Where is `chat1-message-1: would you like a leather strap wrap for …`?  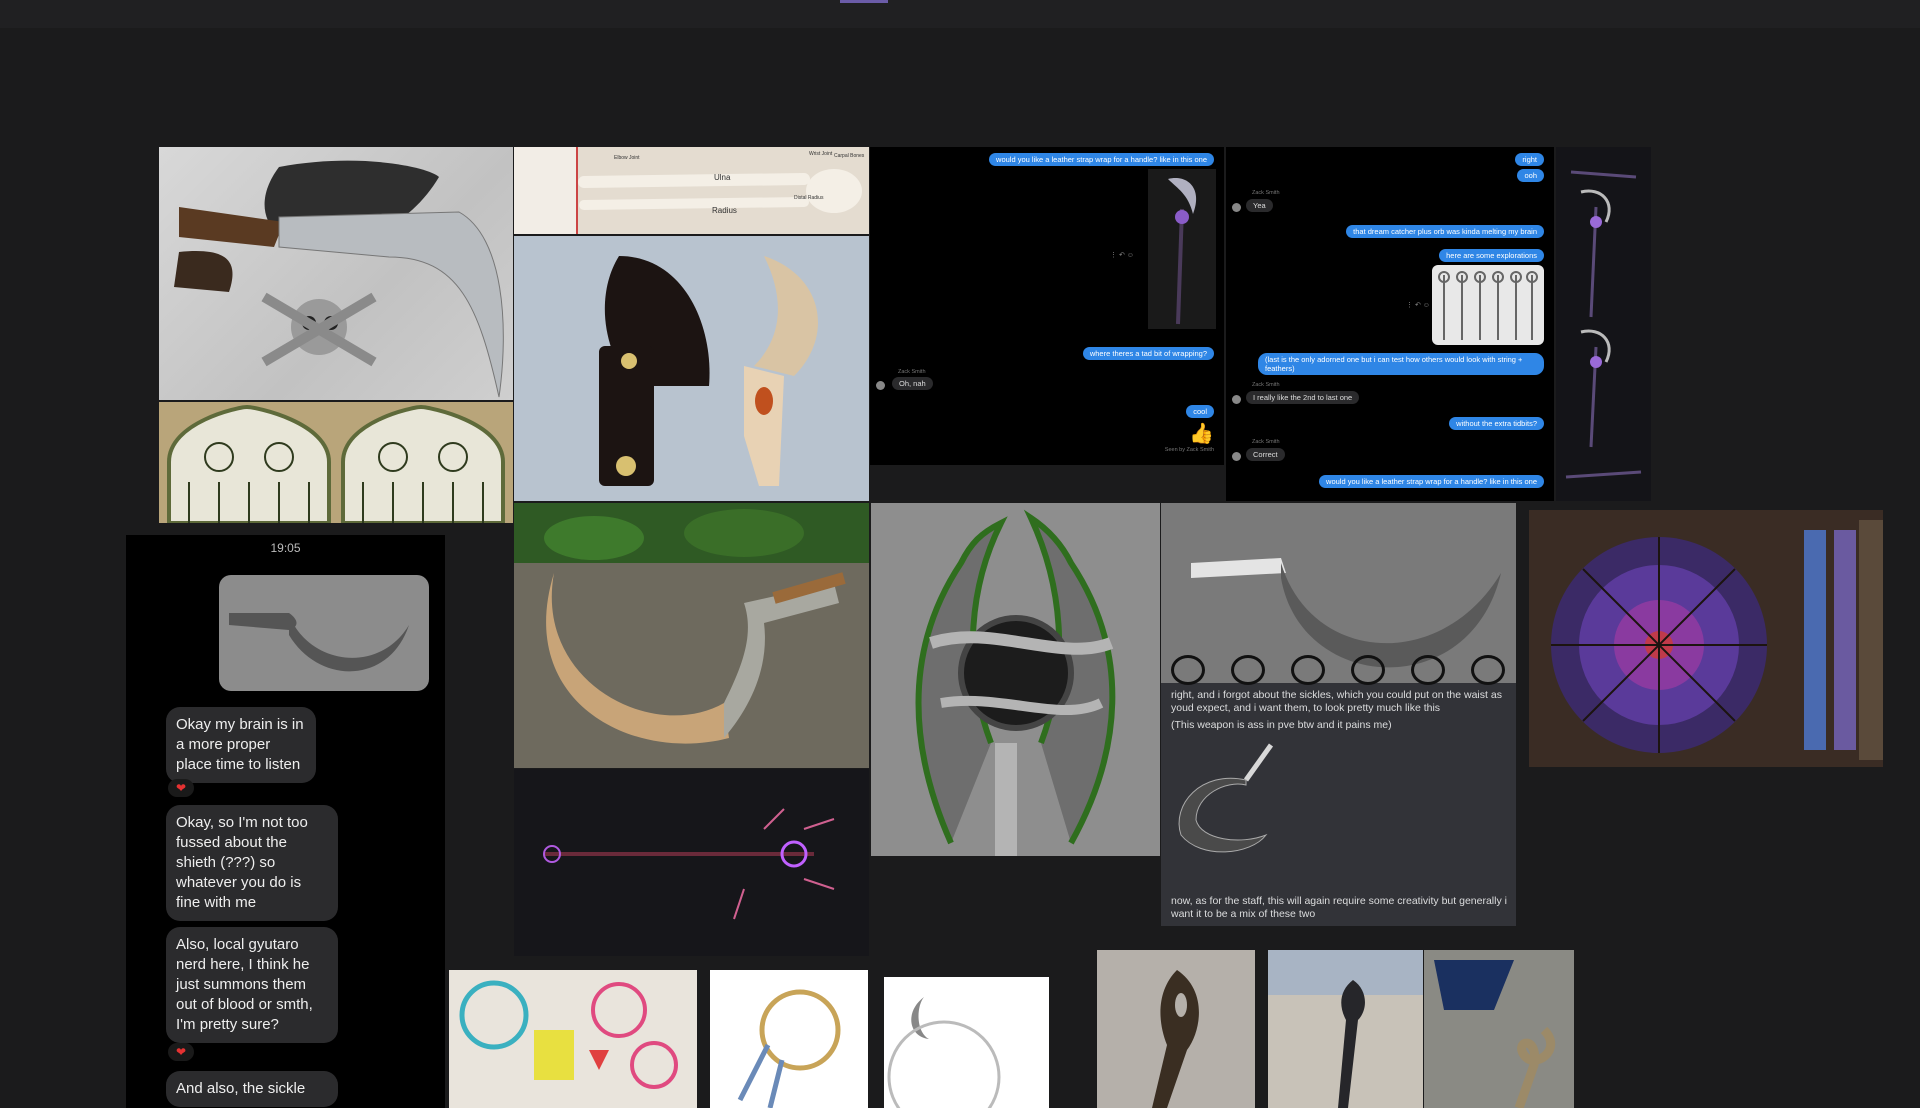 chat1-message-1: would you like a leather strap wrap for … is located at coordinates (1101, 159).